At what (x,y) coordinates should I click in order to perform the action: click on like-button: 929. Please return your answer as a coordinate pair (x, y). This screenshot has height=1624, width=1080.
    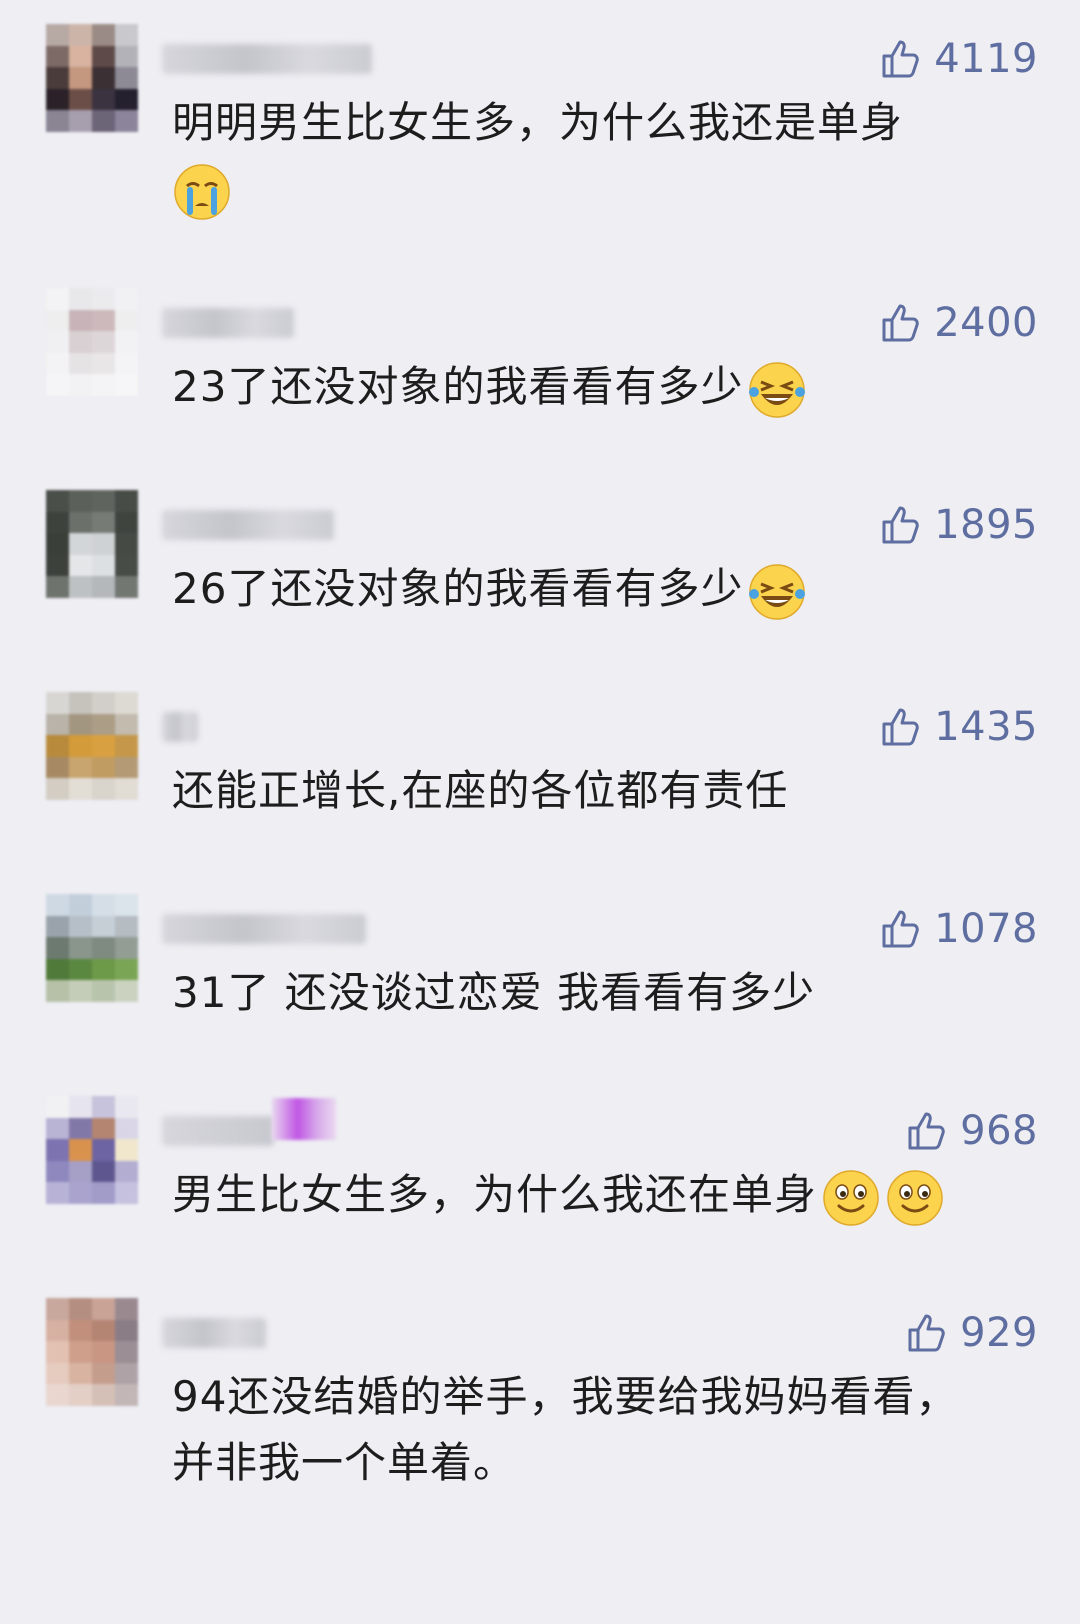
    Looking at the image, I should click on (971, 1333).